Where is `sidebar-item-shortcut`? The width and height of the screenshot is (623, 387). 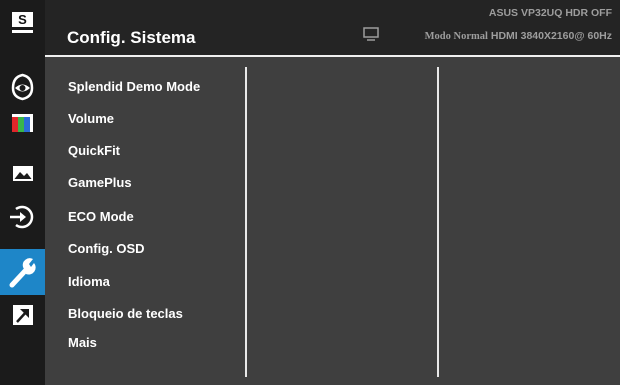 sidebar-item-shortcut is located at coordinates (22, 318).